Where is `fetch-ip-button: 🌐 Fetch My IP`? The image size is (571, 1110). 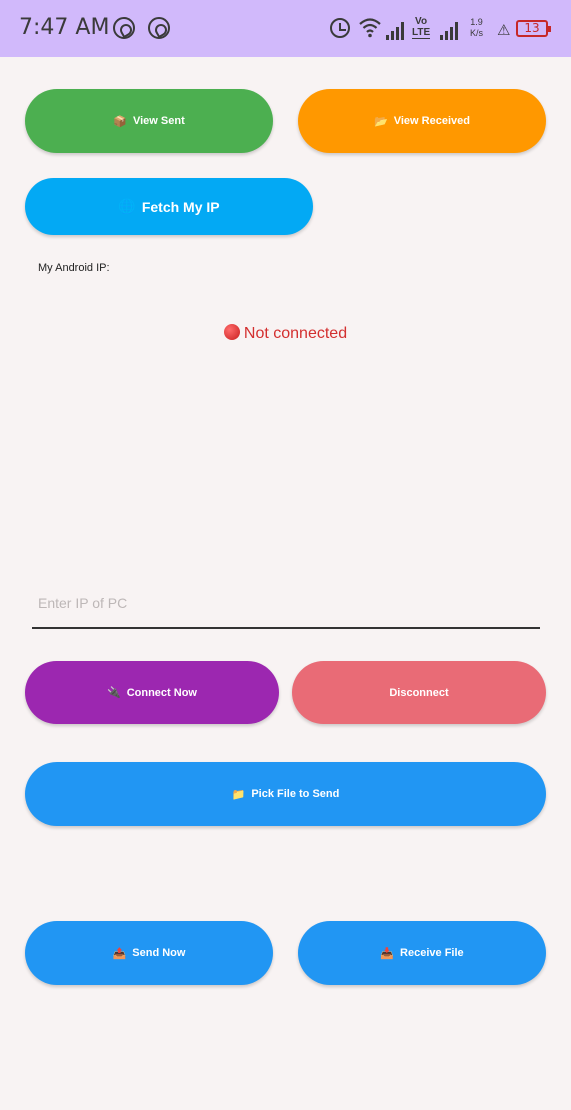
fetch-ip-button: 🌐 Fetch My IP is located at coordinates (169, 206).